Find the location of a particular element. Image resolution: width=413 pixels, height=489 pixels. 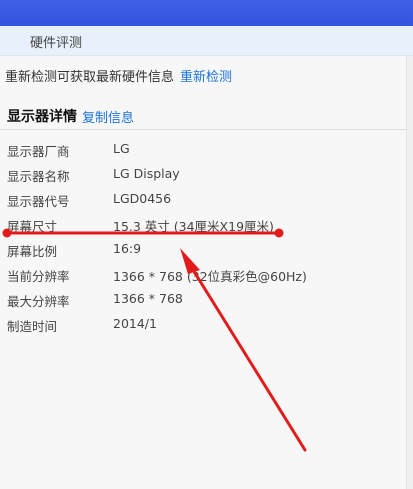

detail-value: LG is located at coordinates (121, 148).